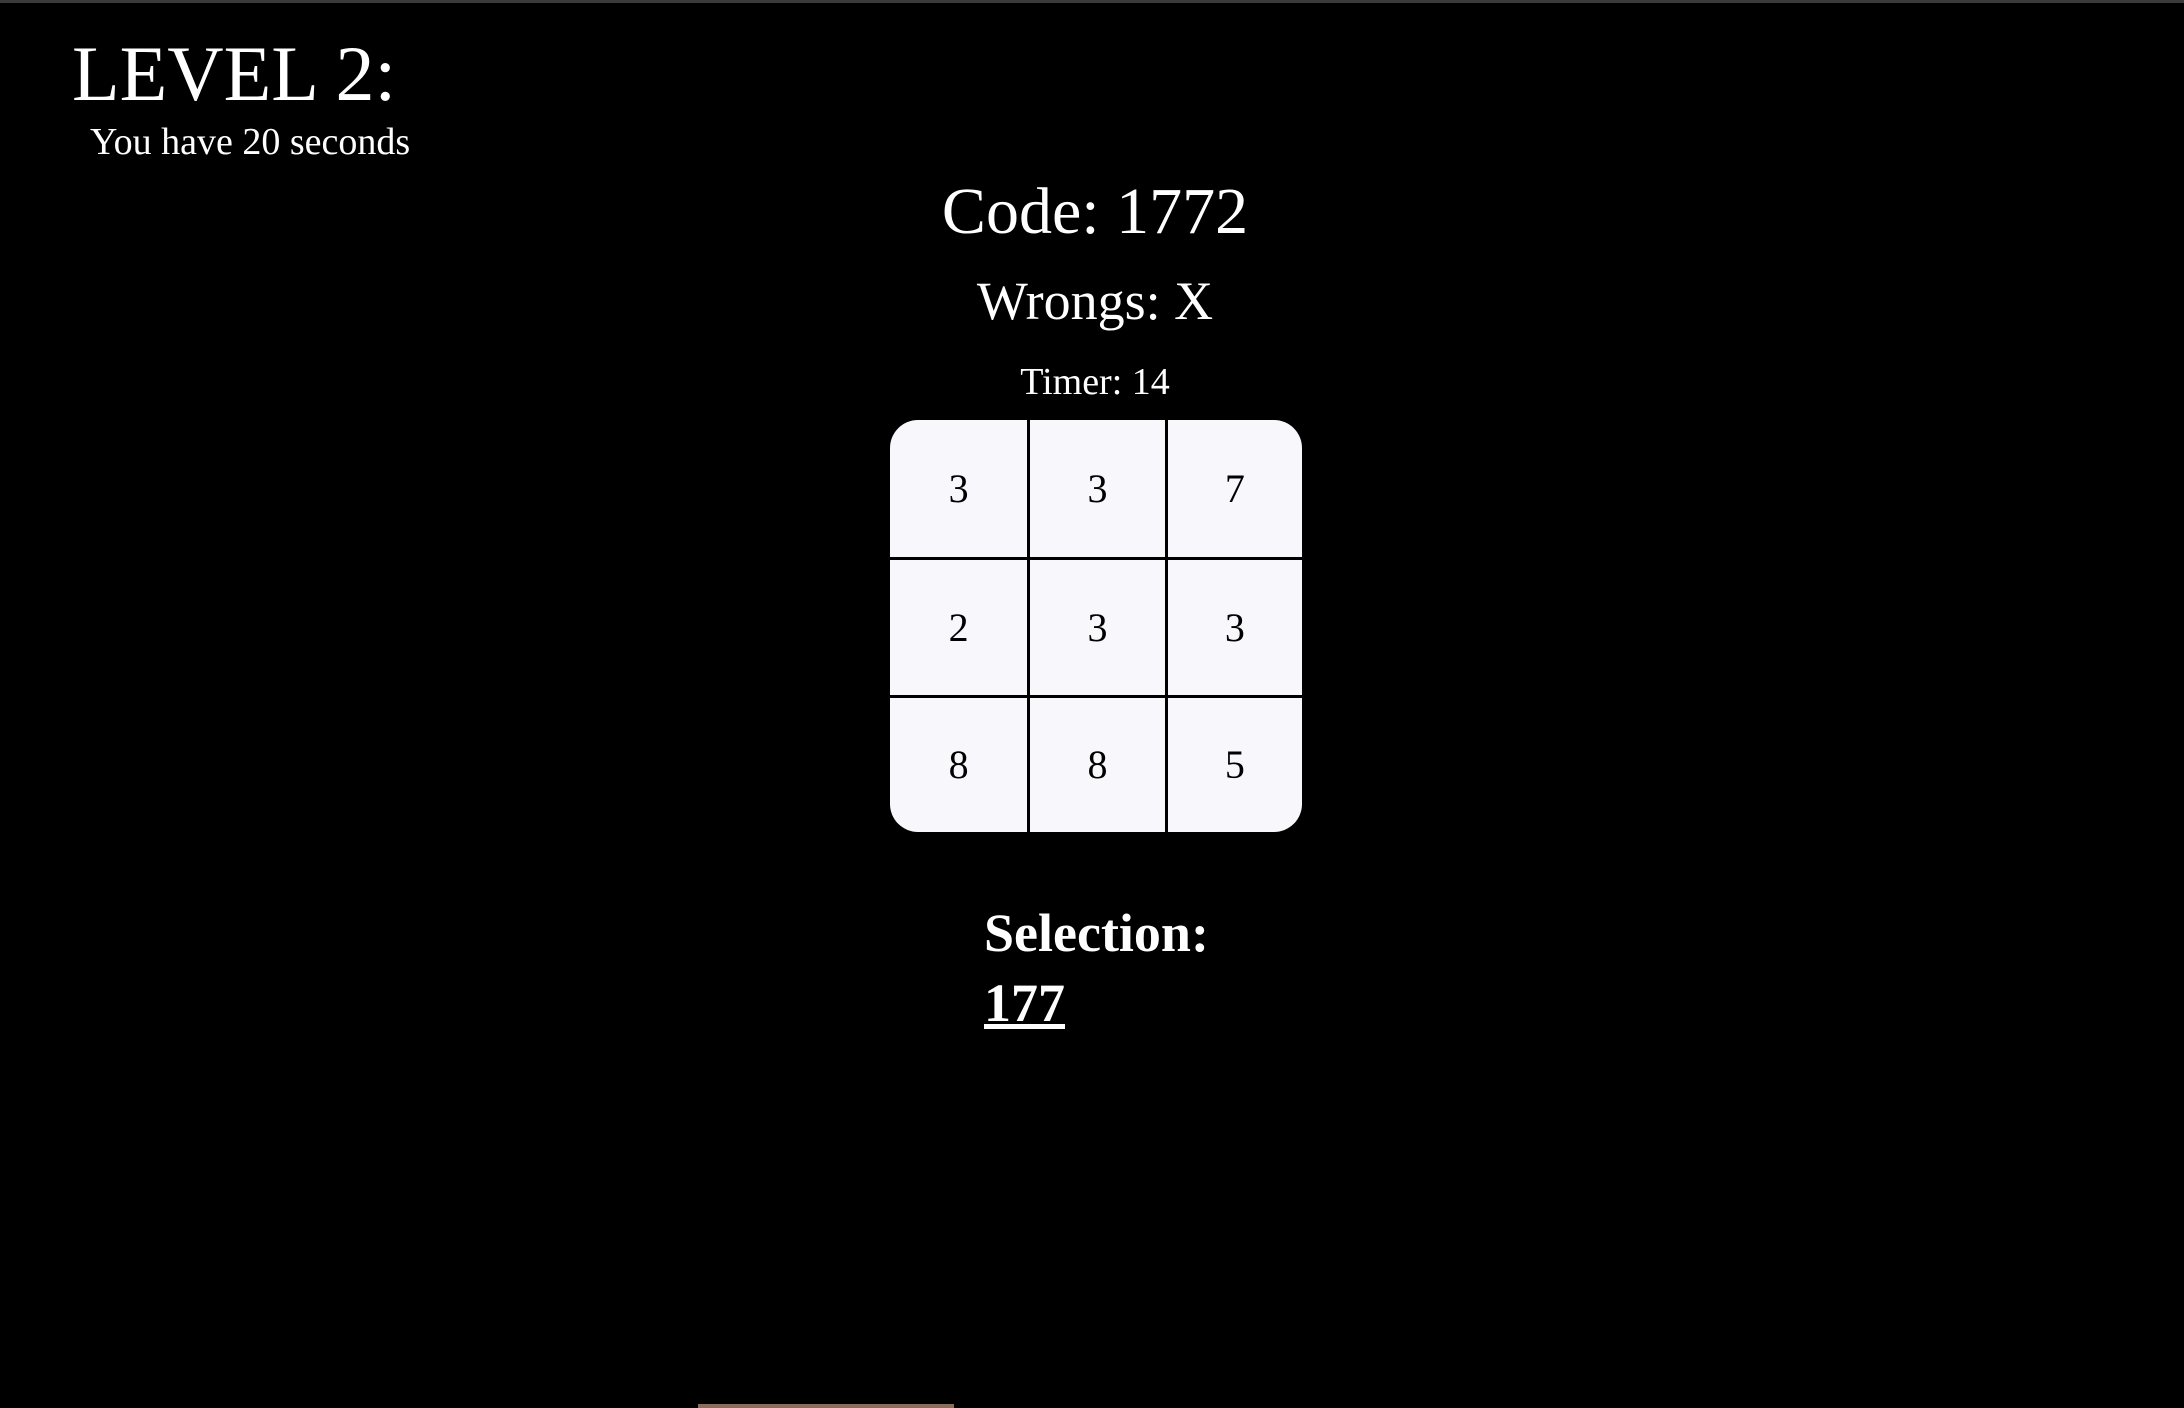 This screenshot has width=2184, height=1408. What do you see at coordinates (959, 625) in the screenshot?
I see `keypad-key: 2` at bounding box center [959, 625].